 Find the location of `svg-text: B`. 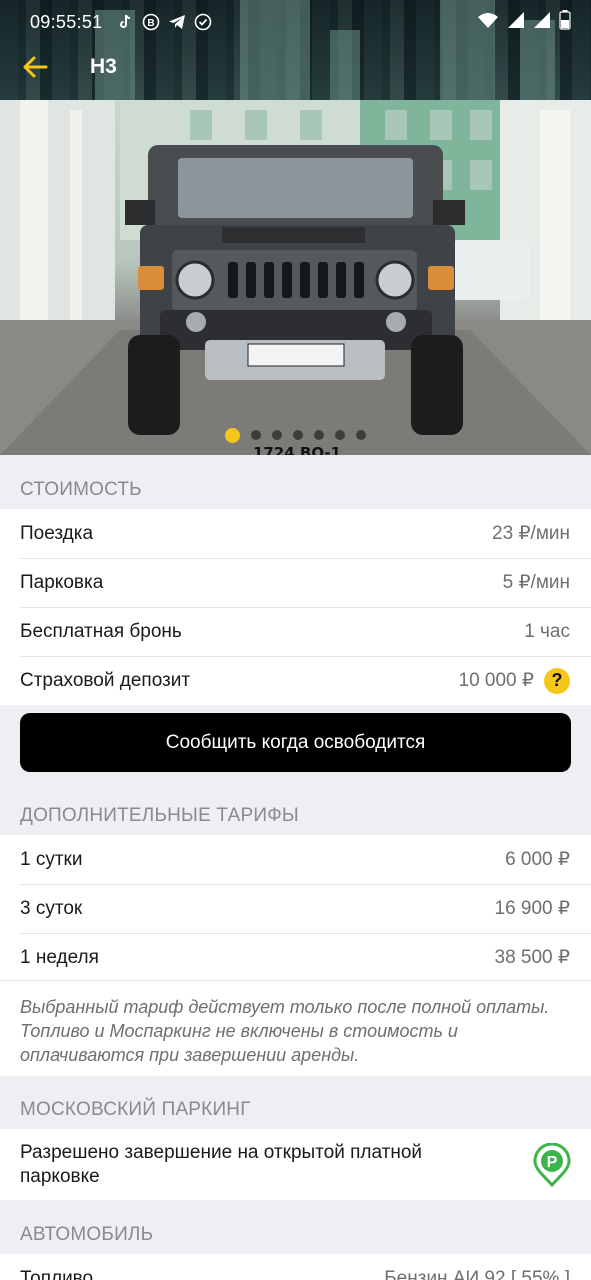

svg-text: B is located at coordinates (151, 23).